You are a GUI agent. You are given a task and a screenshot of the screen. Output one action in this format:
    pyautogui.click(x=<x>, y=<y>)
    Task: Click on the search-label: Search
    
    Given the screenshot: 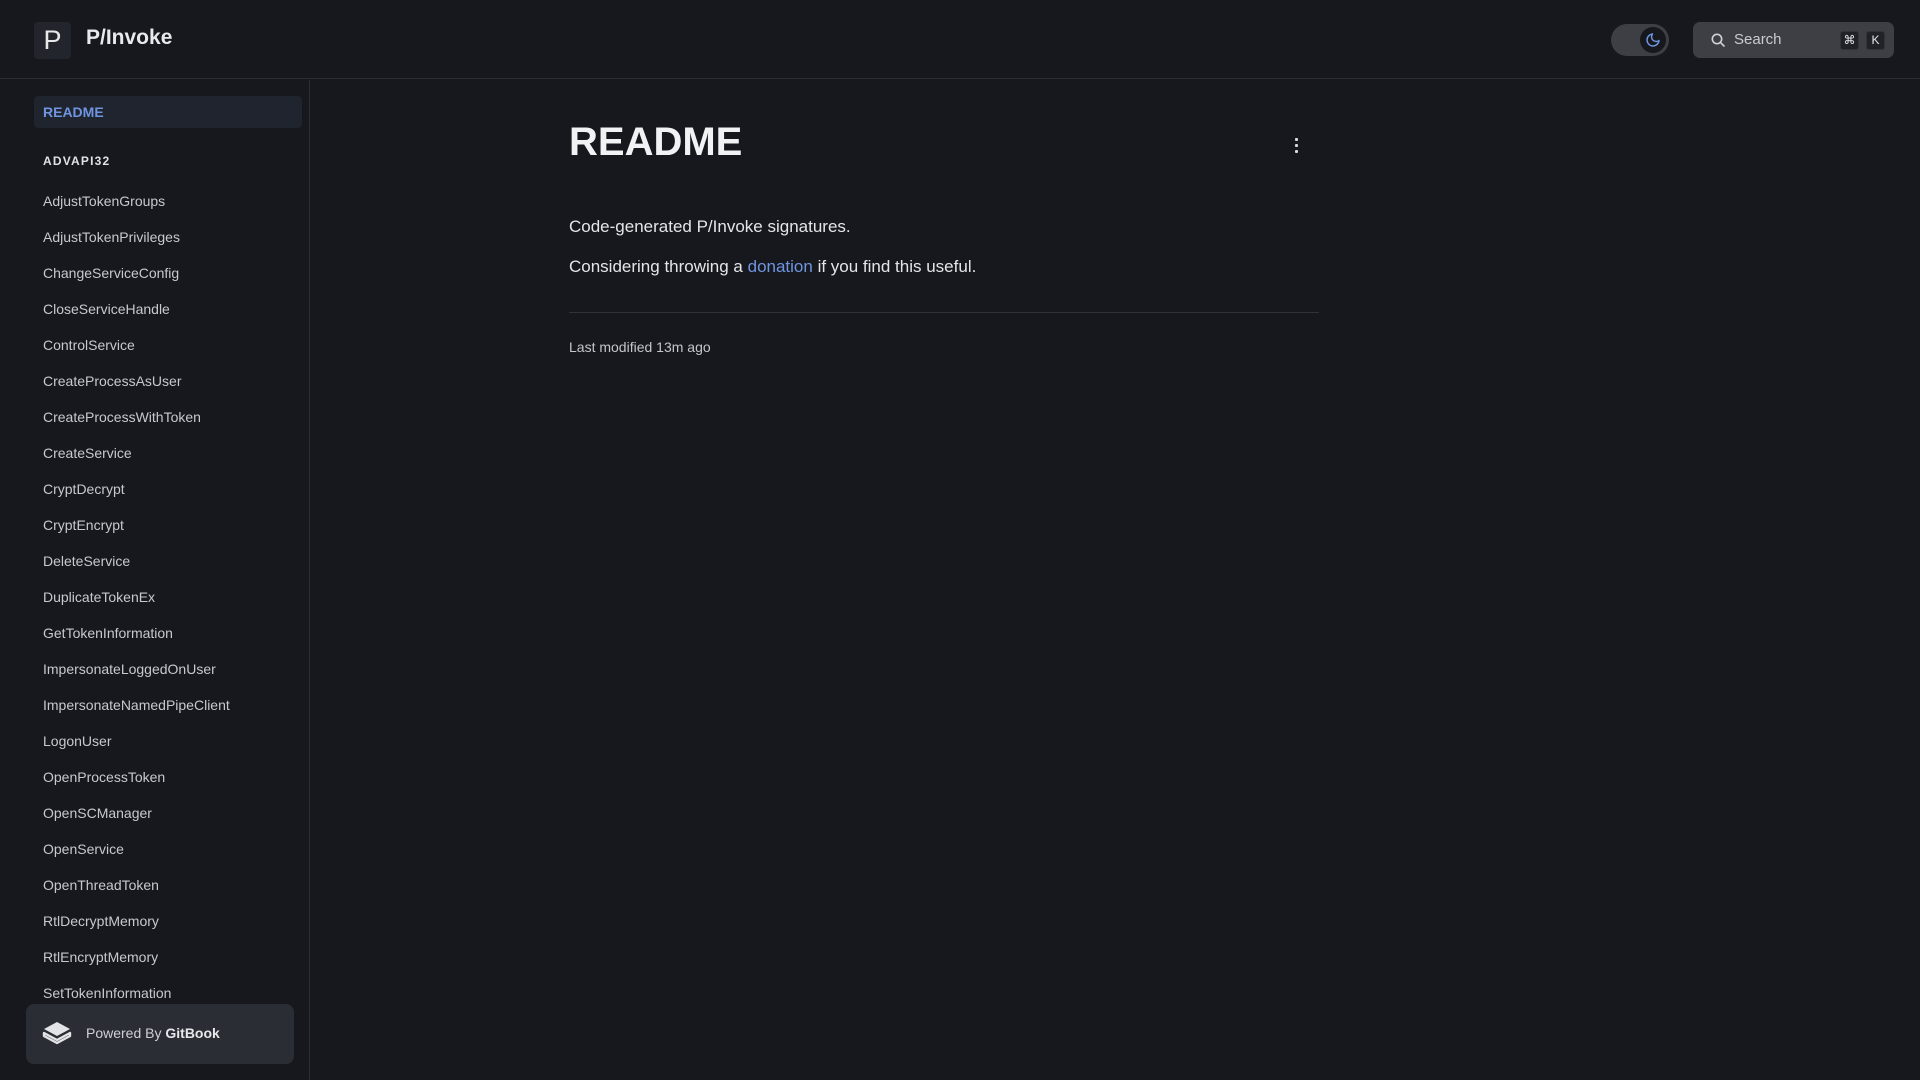 What is the action you would take?
    pyautogui.click(x=1758, y=39)
    